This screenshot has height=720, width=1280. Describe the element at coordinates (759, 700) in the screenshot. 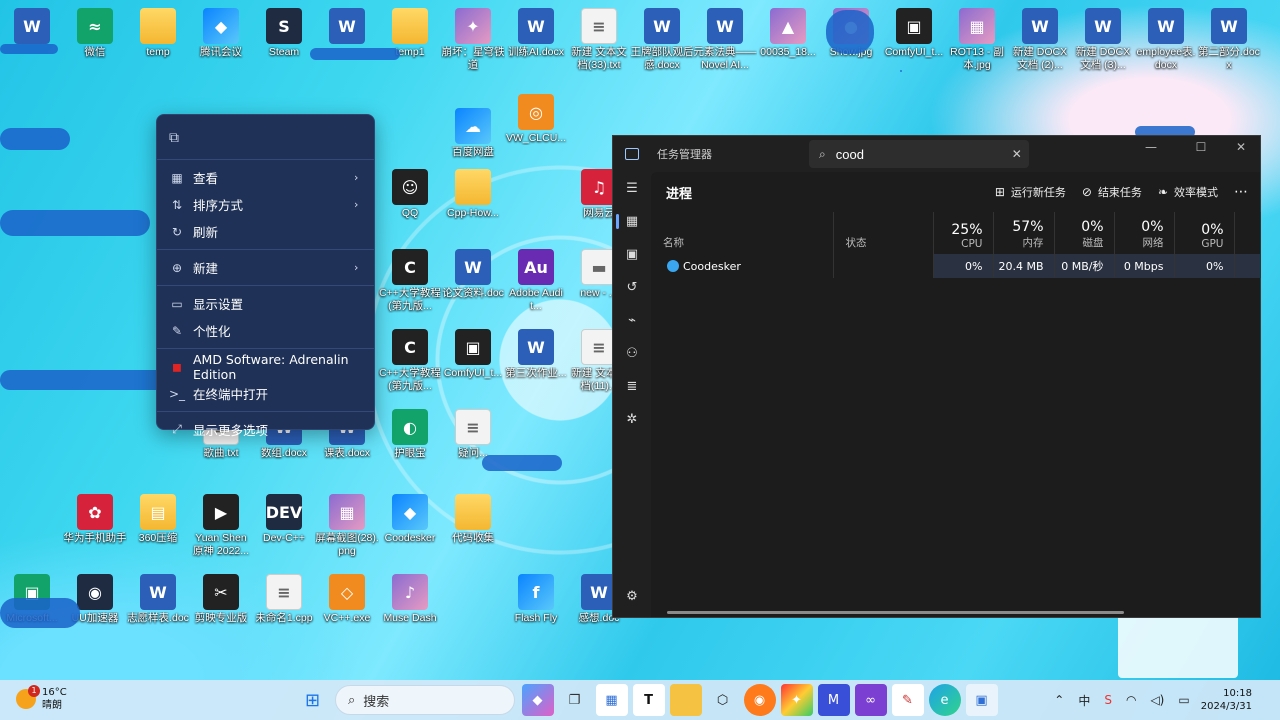

I see `firefox-icon: ◉` at that location.